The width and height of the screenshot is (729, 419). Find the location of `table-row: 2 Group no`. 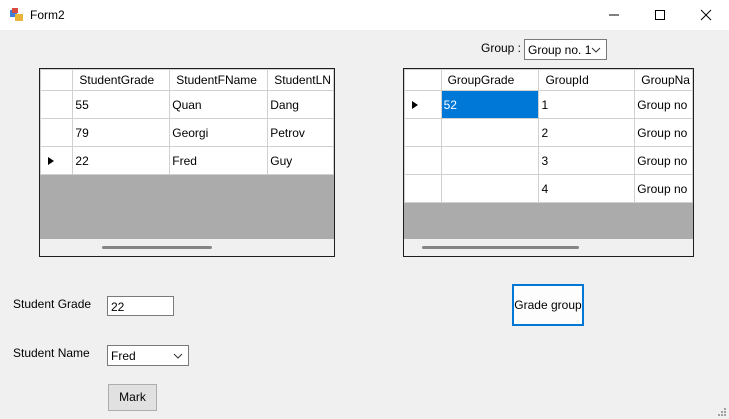

table-row: 2 Group no is located at coordinates (548, 132).